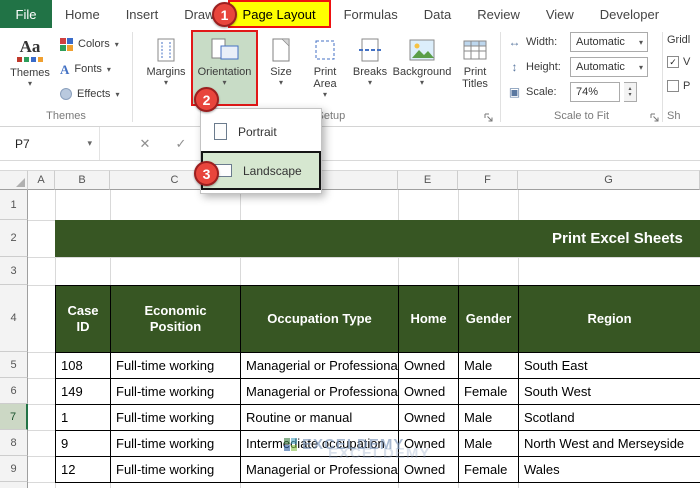 The height and width of the screenshot is (488, 700). What do you see at coordinates (89, 94) in the screenshot?
I see `effects-button: Effects ▾` at bounding box center [89, 94].